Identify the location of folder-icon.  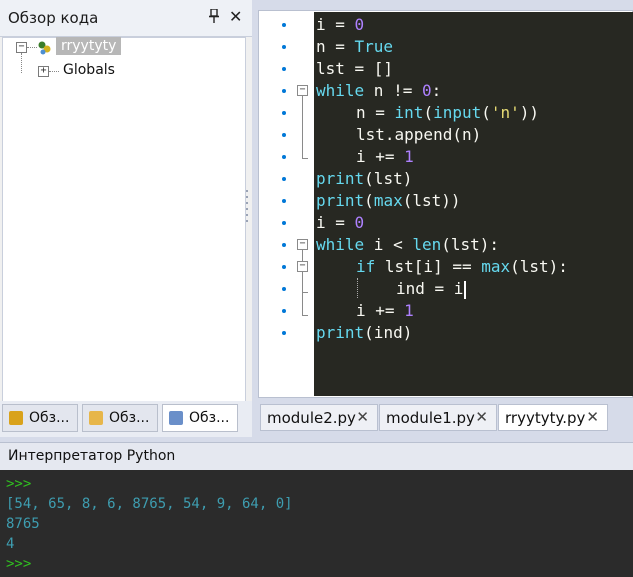
(16, 418).